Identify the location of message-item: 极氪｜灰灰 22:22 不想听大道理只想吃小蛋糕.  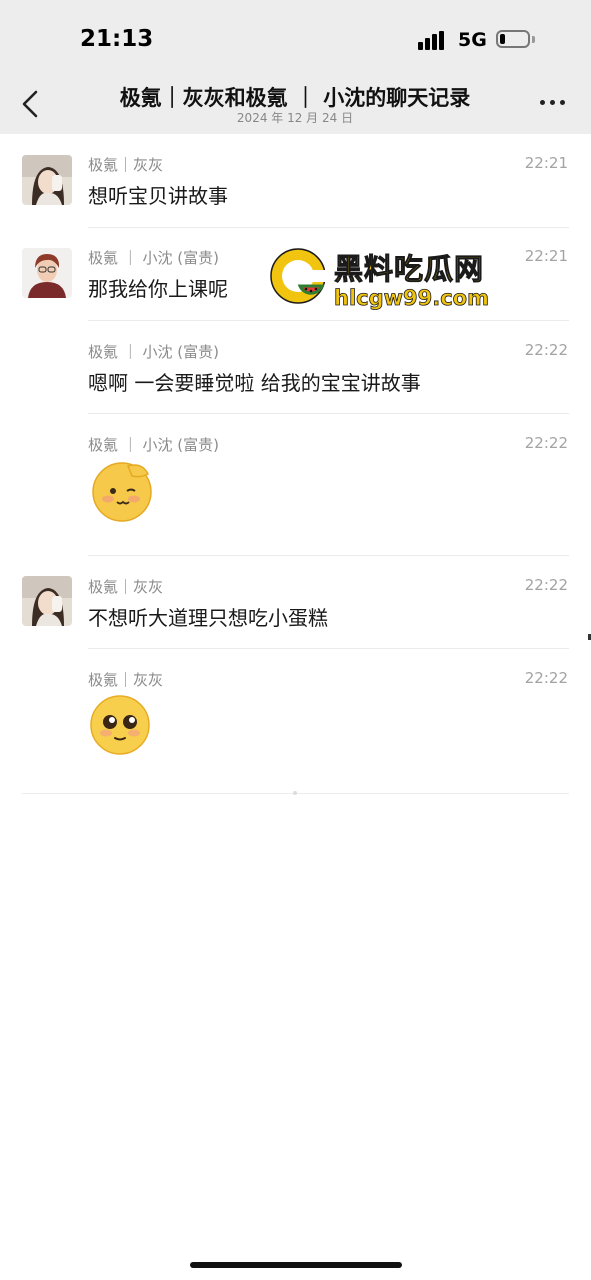
(295, 612).